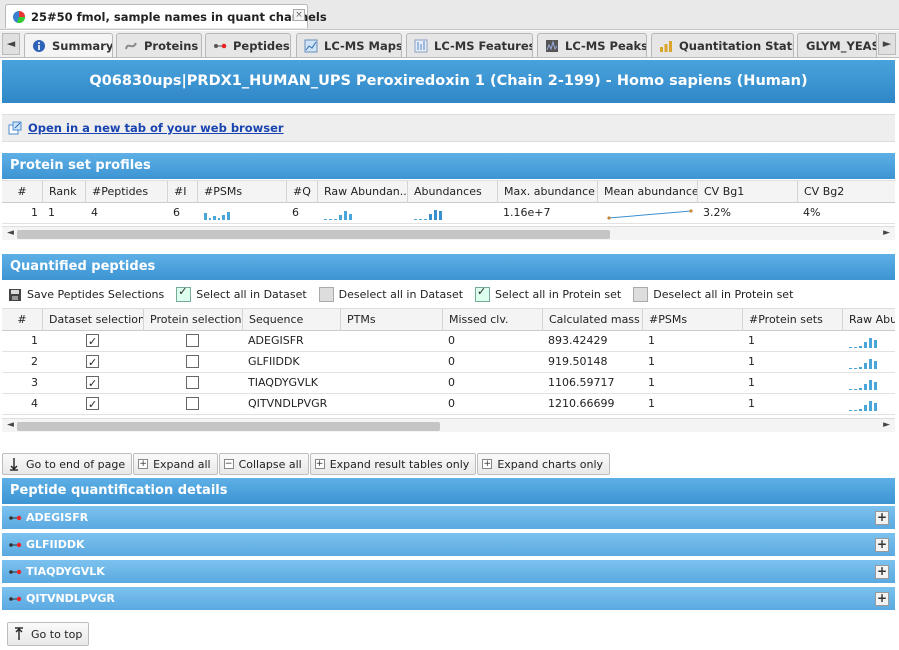  Describe the element at coordinates (299, 15) in the screenshot. I see `close-icon: ×` at that location.